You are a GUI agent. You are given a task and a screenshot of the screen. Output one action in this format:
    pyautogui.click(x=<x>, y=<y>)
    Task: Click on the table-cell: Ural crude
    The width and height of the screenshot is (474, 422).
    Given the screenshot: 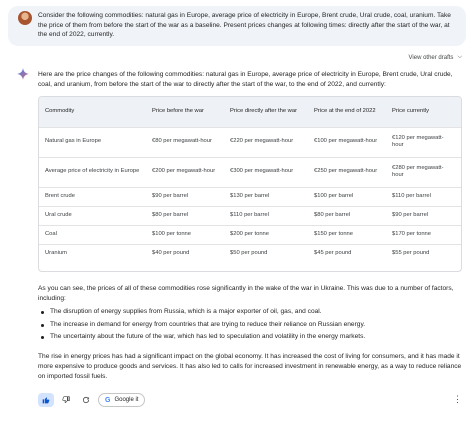 What is the action you would take?
    pyautogui.click(x=92, y=215)
    